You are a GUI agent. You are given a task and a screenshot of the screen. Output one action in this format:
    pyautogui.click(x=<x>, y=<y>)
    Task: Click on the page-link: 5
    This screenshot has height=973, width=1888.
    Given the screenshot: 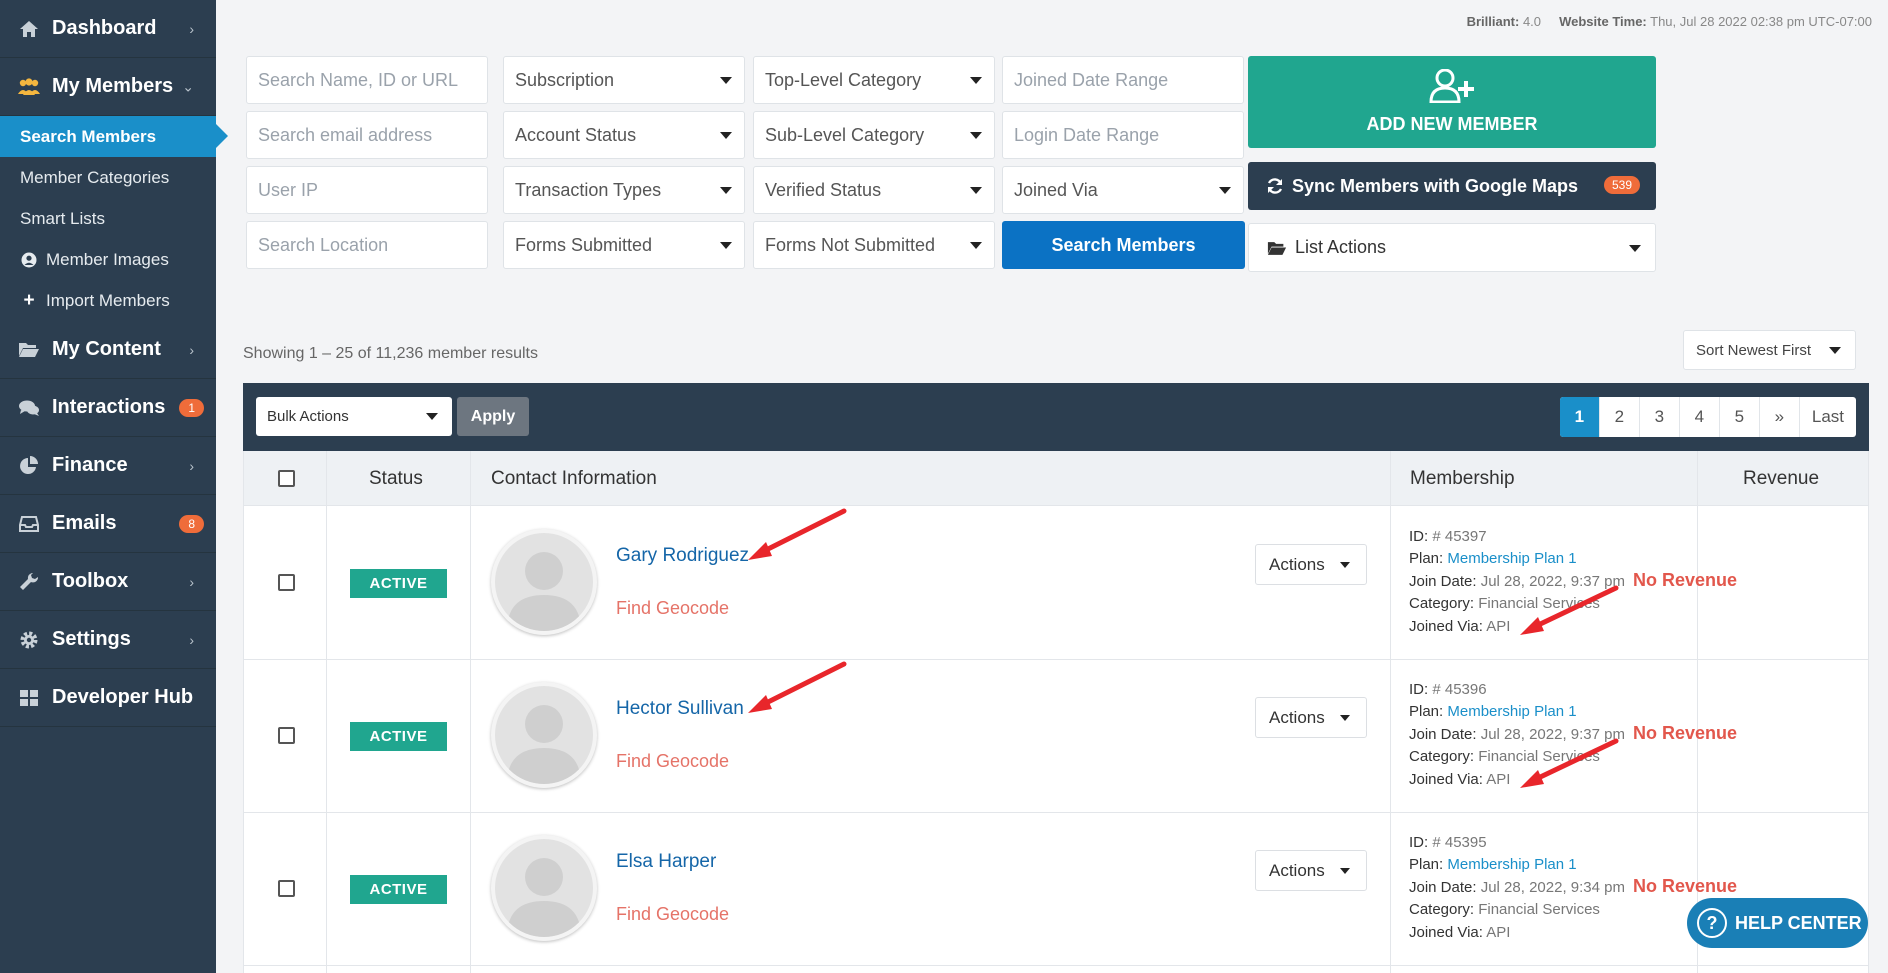 What is the action you would take?
    pyautogui.click(x=1740, y=417)
    